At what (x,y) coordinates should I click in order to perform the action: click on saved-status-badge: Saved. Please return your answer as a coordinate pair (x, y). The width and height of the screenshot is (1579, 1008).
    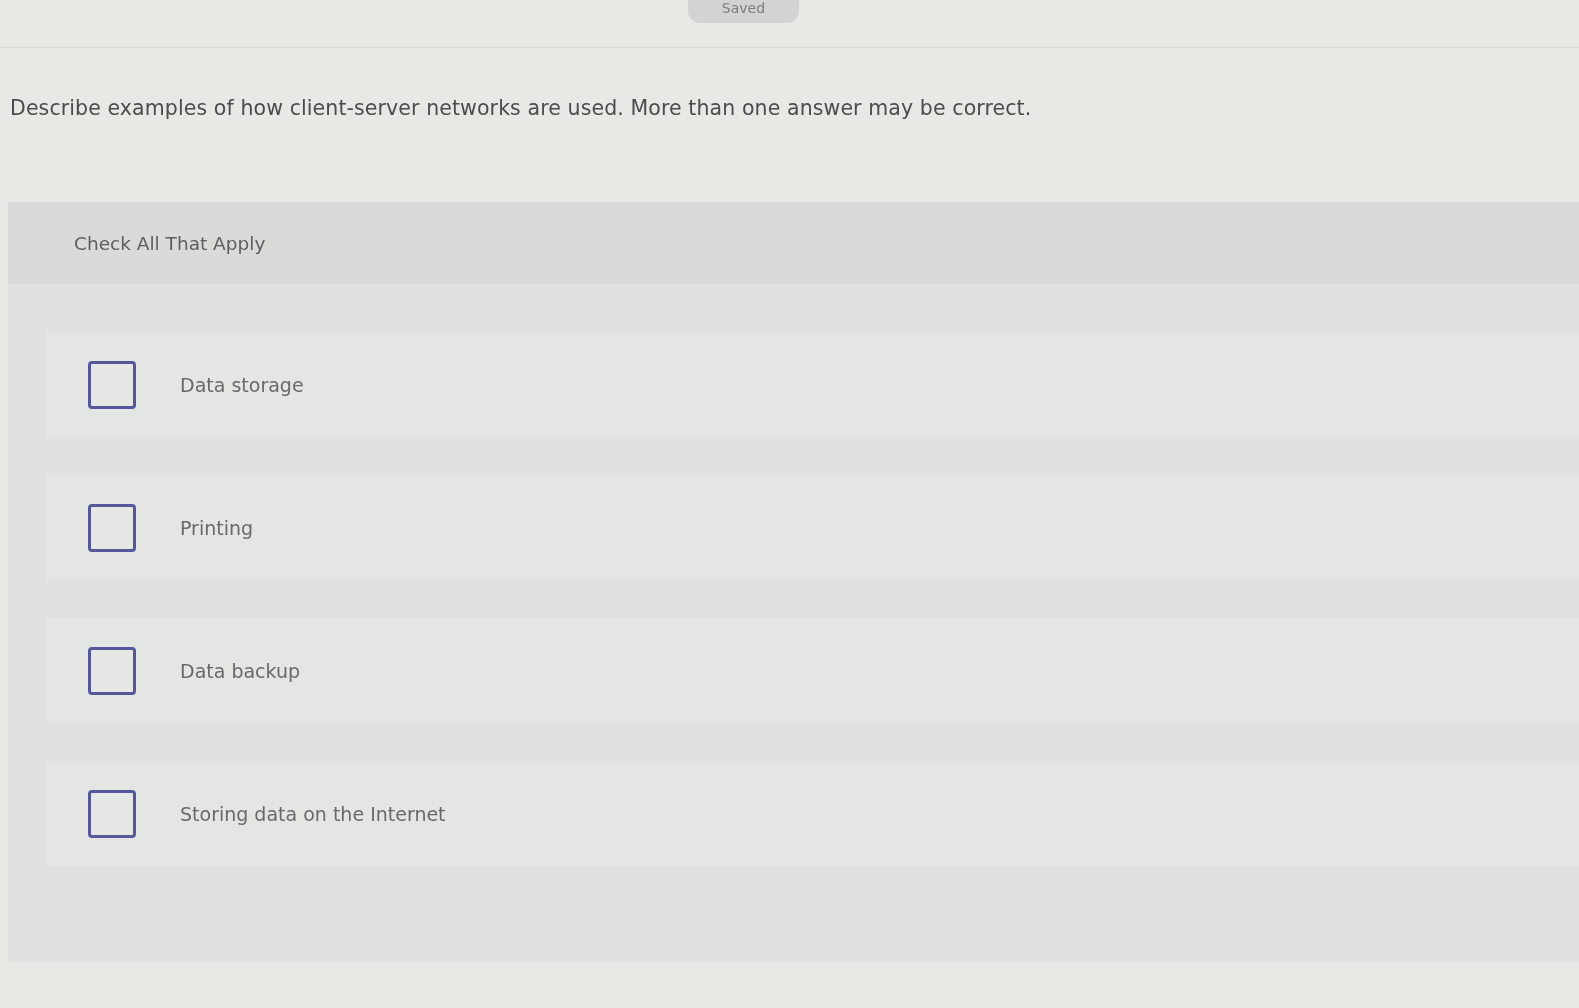
    Looking at the image, I should click on (743, 11).